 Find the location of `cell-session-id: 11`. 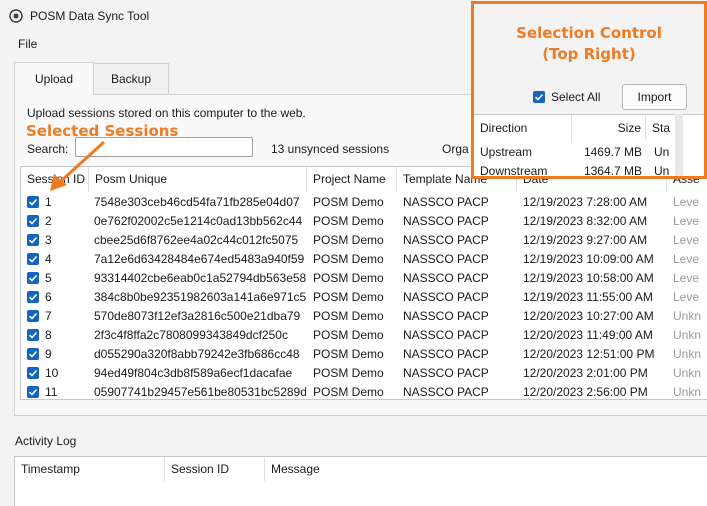

cell-session-id: 11 is located at coordinates (51, 392).